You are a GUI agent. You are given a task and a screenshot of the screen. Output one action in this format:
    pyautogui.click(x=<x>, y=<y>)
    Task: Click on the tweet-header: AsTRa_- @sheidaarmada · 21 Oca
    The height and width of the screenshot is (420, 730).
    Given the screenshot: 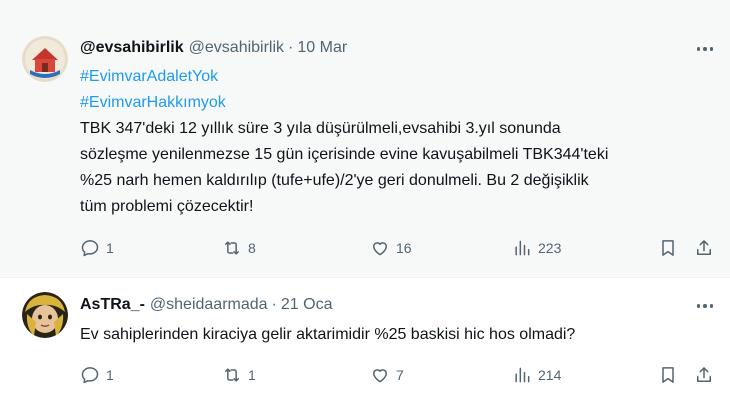 What is the action you would take?
    pyautogui.click(x=206, y=305)
    